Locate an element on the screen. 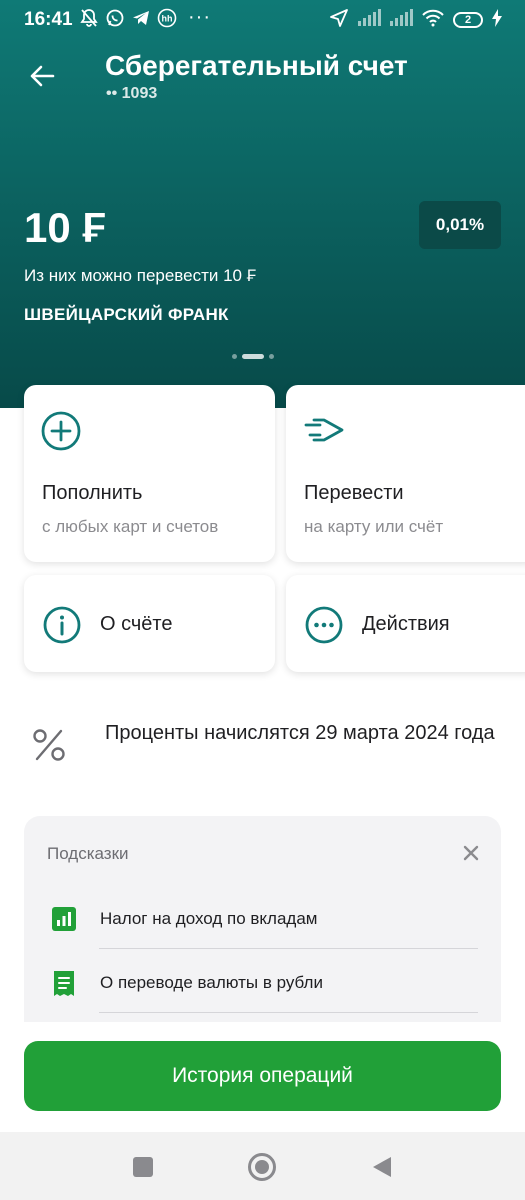 This screenshot has height=1200, width=525. tip-item-currency: О переводе валюты в рубли is located at coordinates (262, 1000).